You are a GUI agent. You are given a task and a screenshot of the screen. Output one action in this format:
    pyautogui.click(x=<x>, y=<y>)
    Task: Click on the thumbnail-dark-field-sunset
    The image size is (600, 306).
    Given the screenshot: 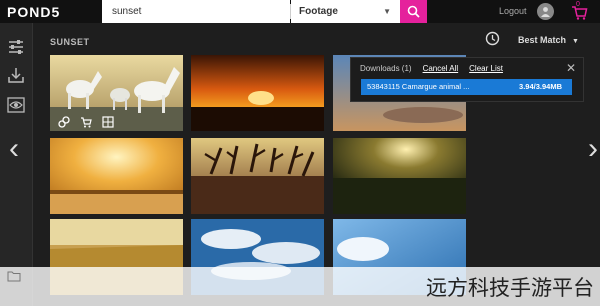 What is the action you would take?
    pyautogui.click(x=399, y=176)
    